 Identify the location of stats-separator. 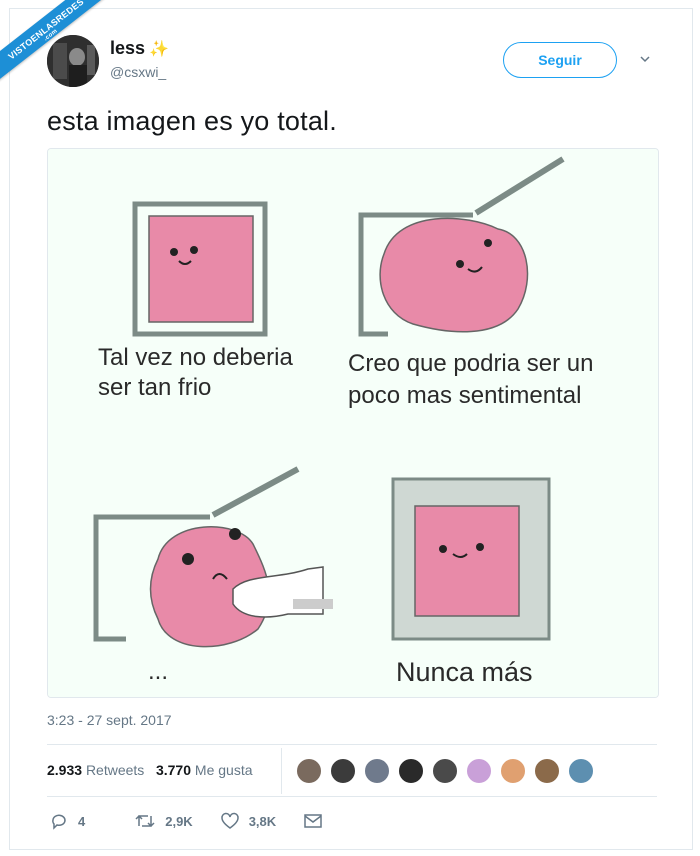
(281, 771).